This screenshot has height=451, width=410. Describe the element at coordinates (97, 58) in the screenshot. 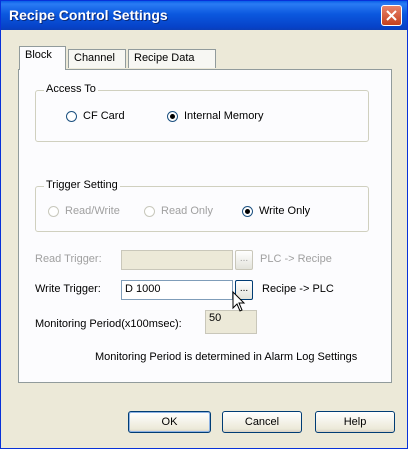

I see `tab-channel: Channel` at that location.